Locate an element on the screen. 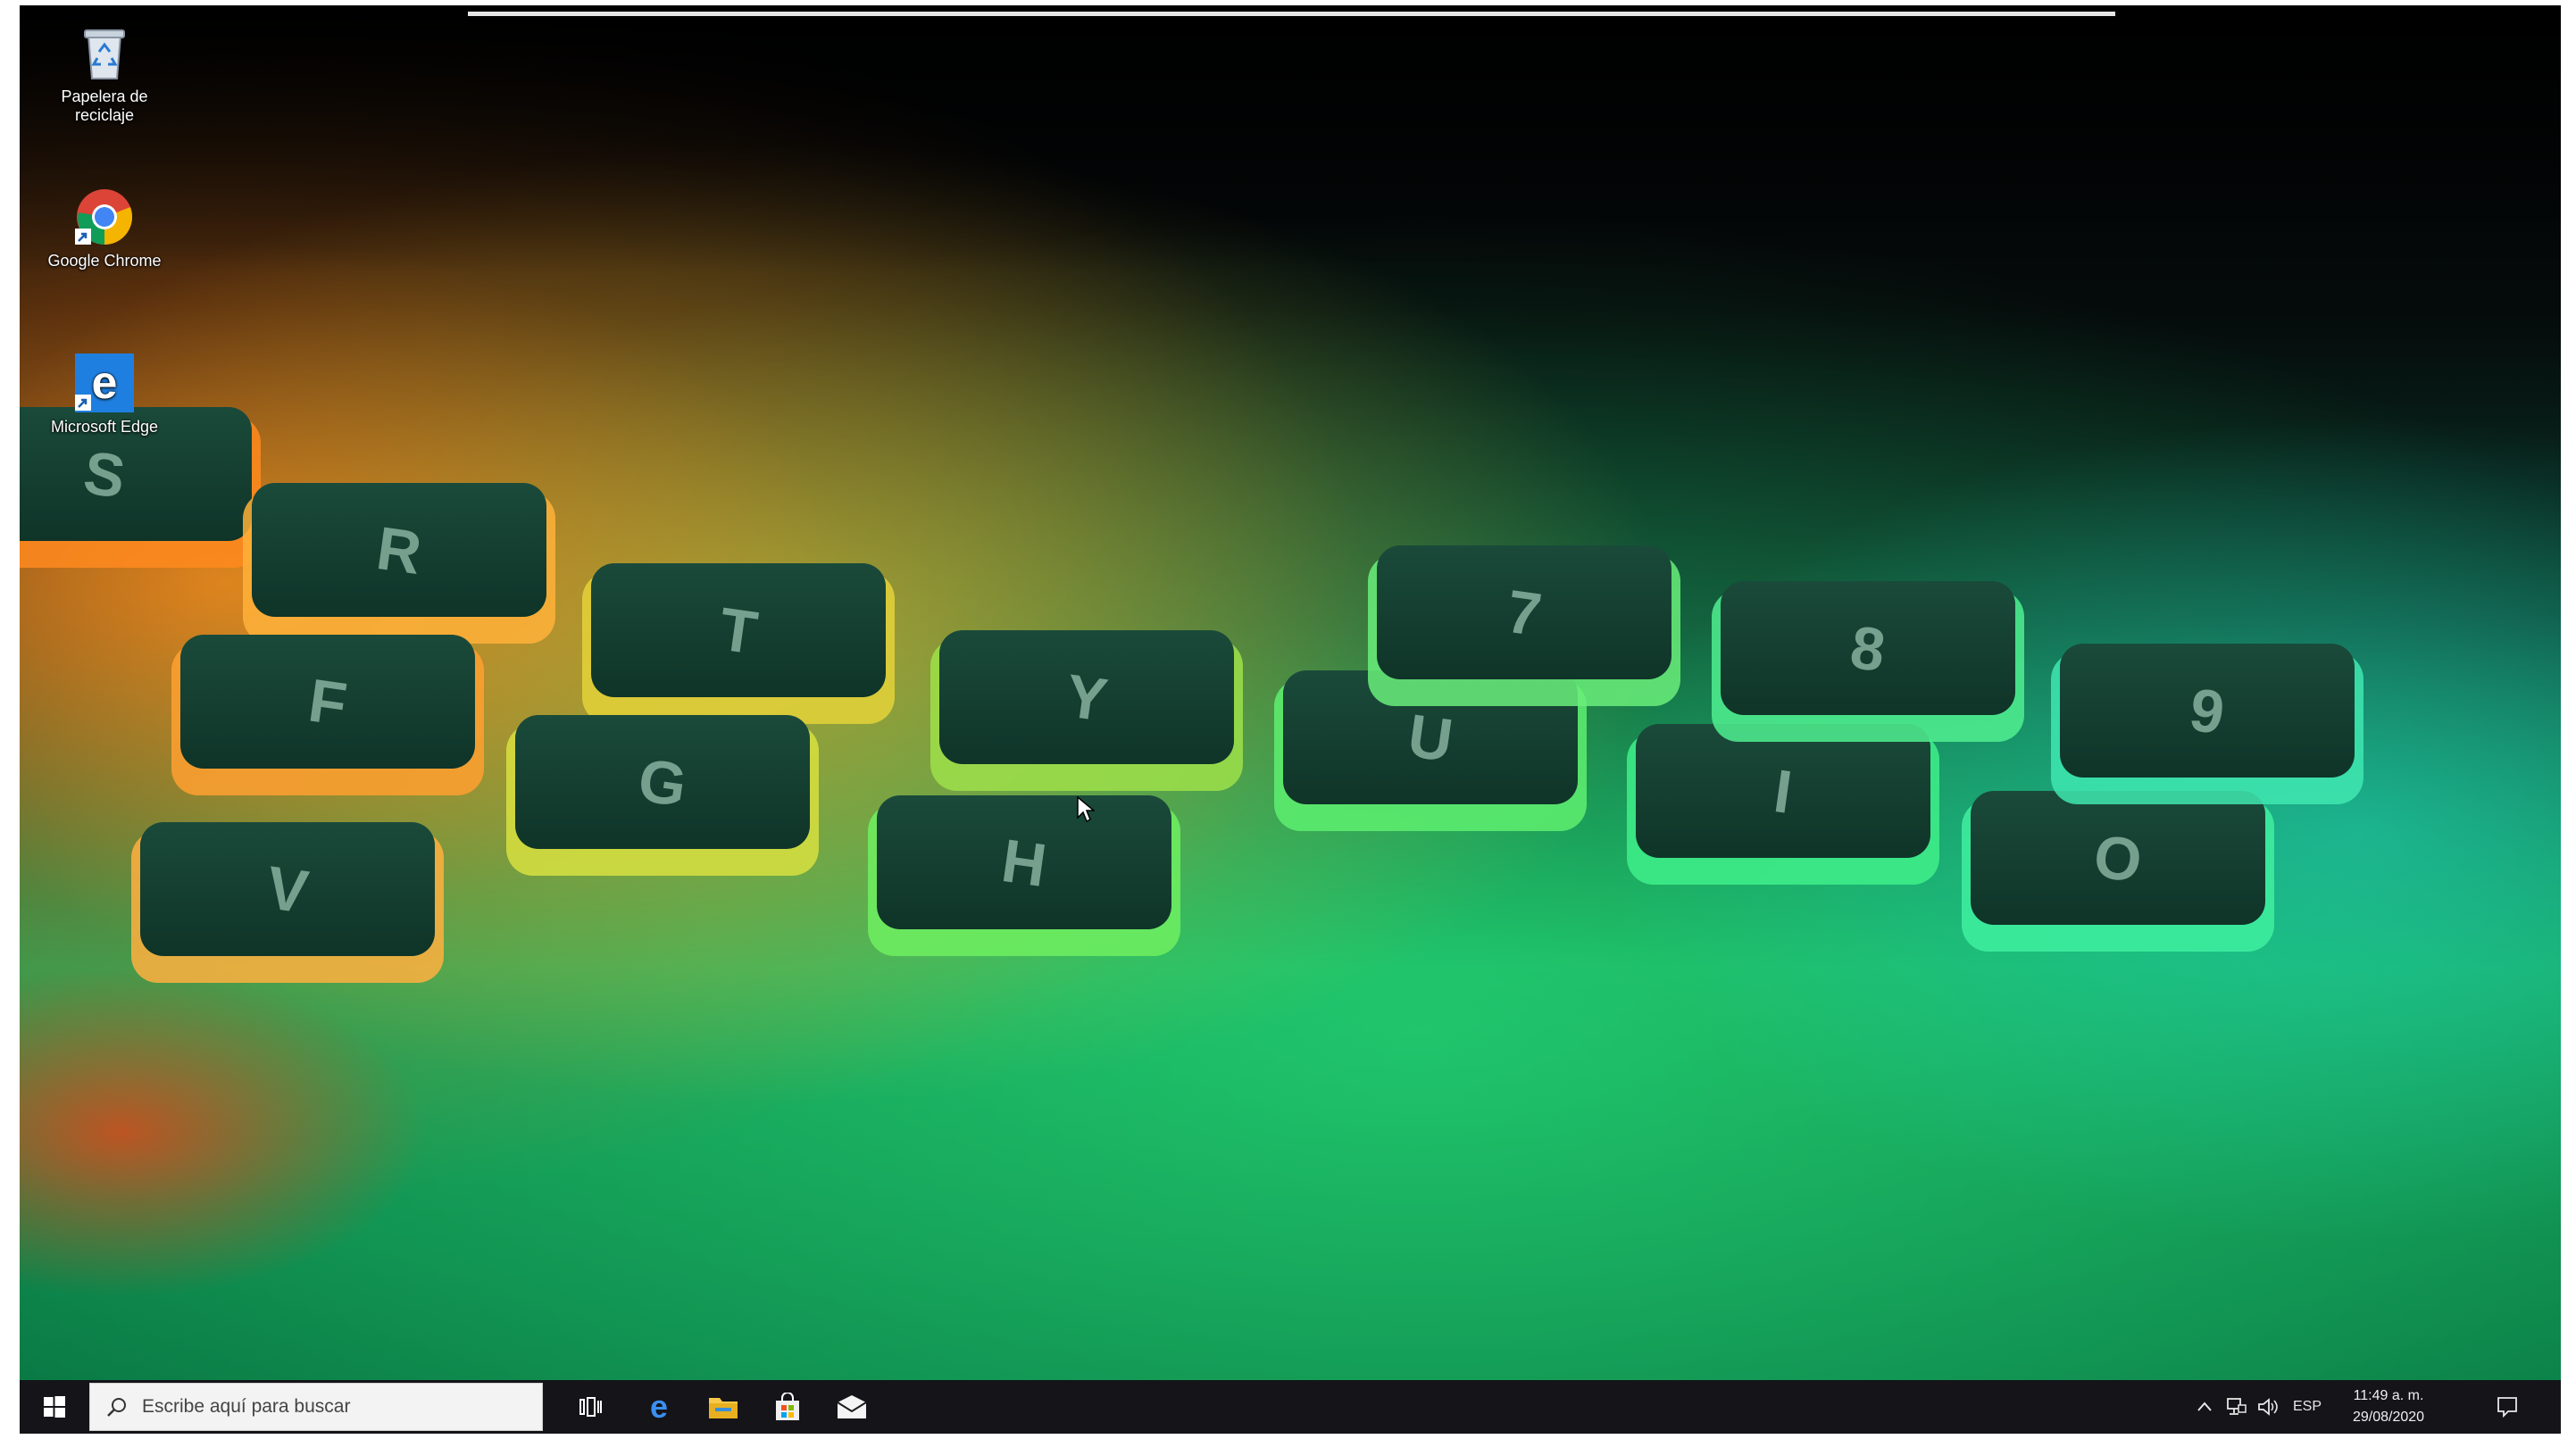 The image size is (2576, 1439). speaker-icon is located at coordinates (2268, 1407).